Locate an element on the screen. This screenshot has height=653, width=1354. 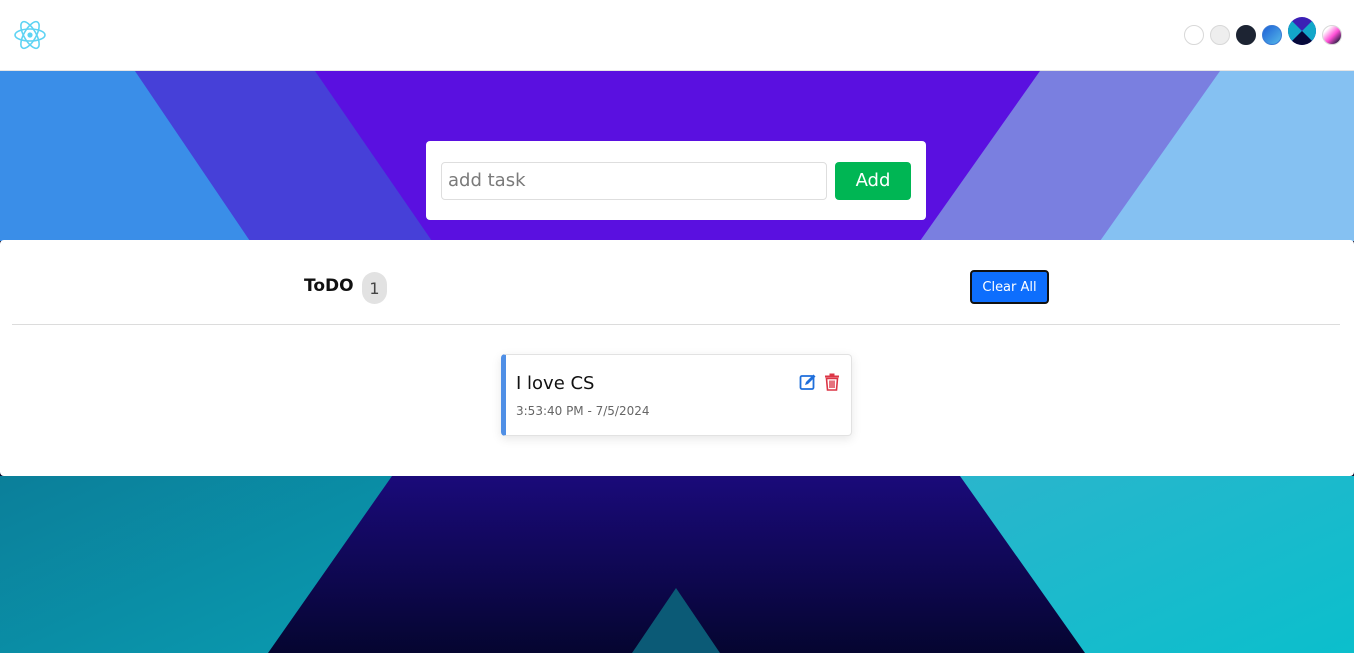
navbar is located at coordinates (677, 35).